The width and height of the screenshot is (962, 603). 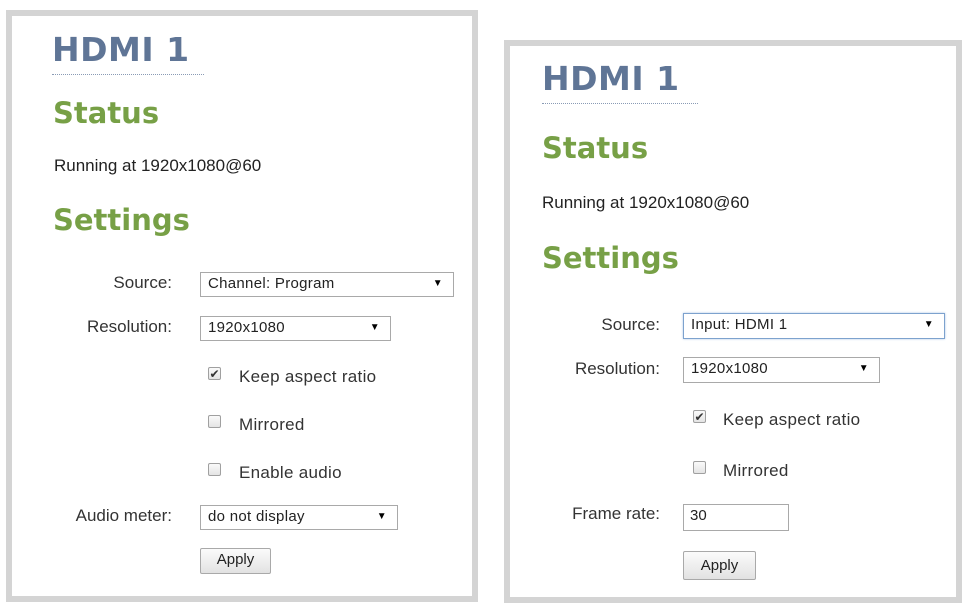 What do you see at coordinates (616, 513) in the screenshot?
I see `frame-rate-label: Frame rate:` at bounding box center [616, 513].